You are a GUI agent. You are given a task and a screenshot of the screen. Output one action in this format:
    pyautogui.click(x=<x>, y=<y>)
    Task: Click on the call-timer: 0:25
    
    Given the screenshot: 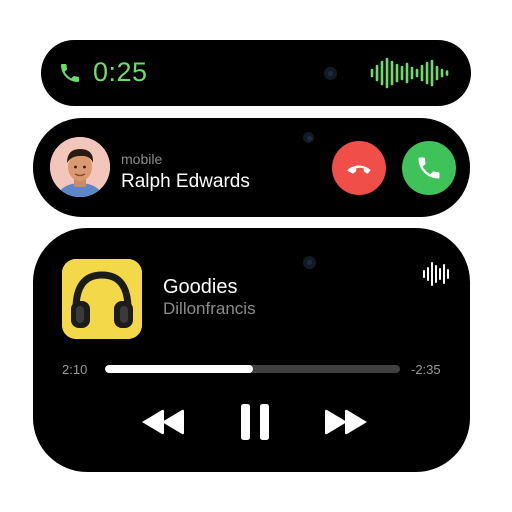 What is the action you would take?
    pyautogui.click(x=120, y=72)
    